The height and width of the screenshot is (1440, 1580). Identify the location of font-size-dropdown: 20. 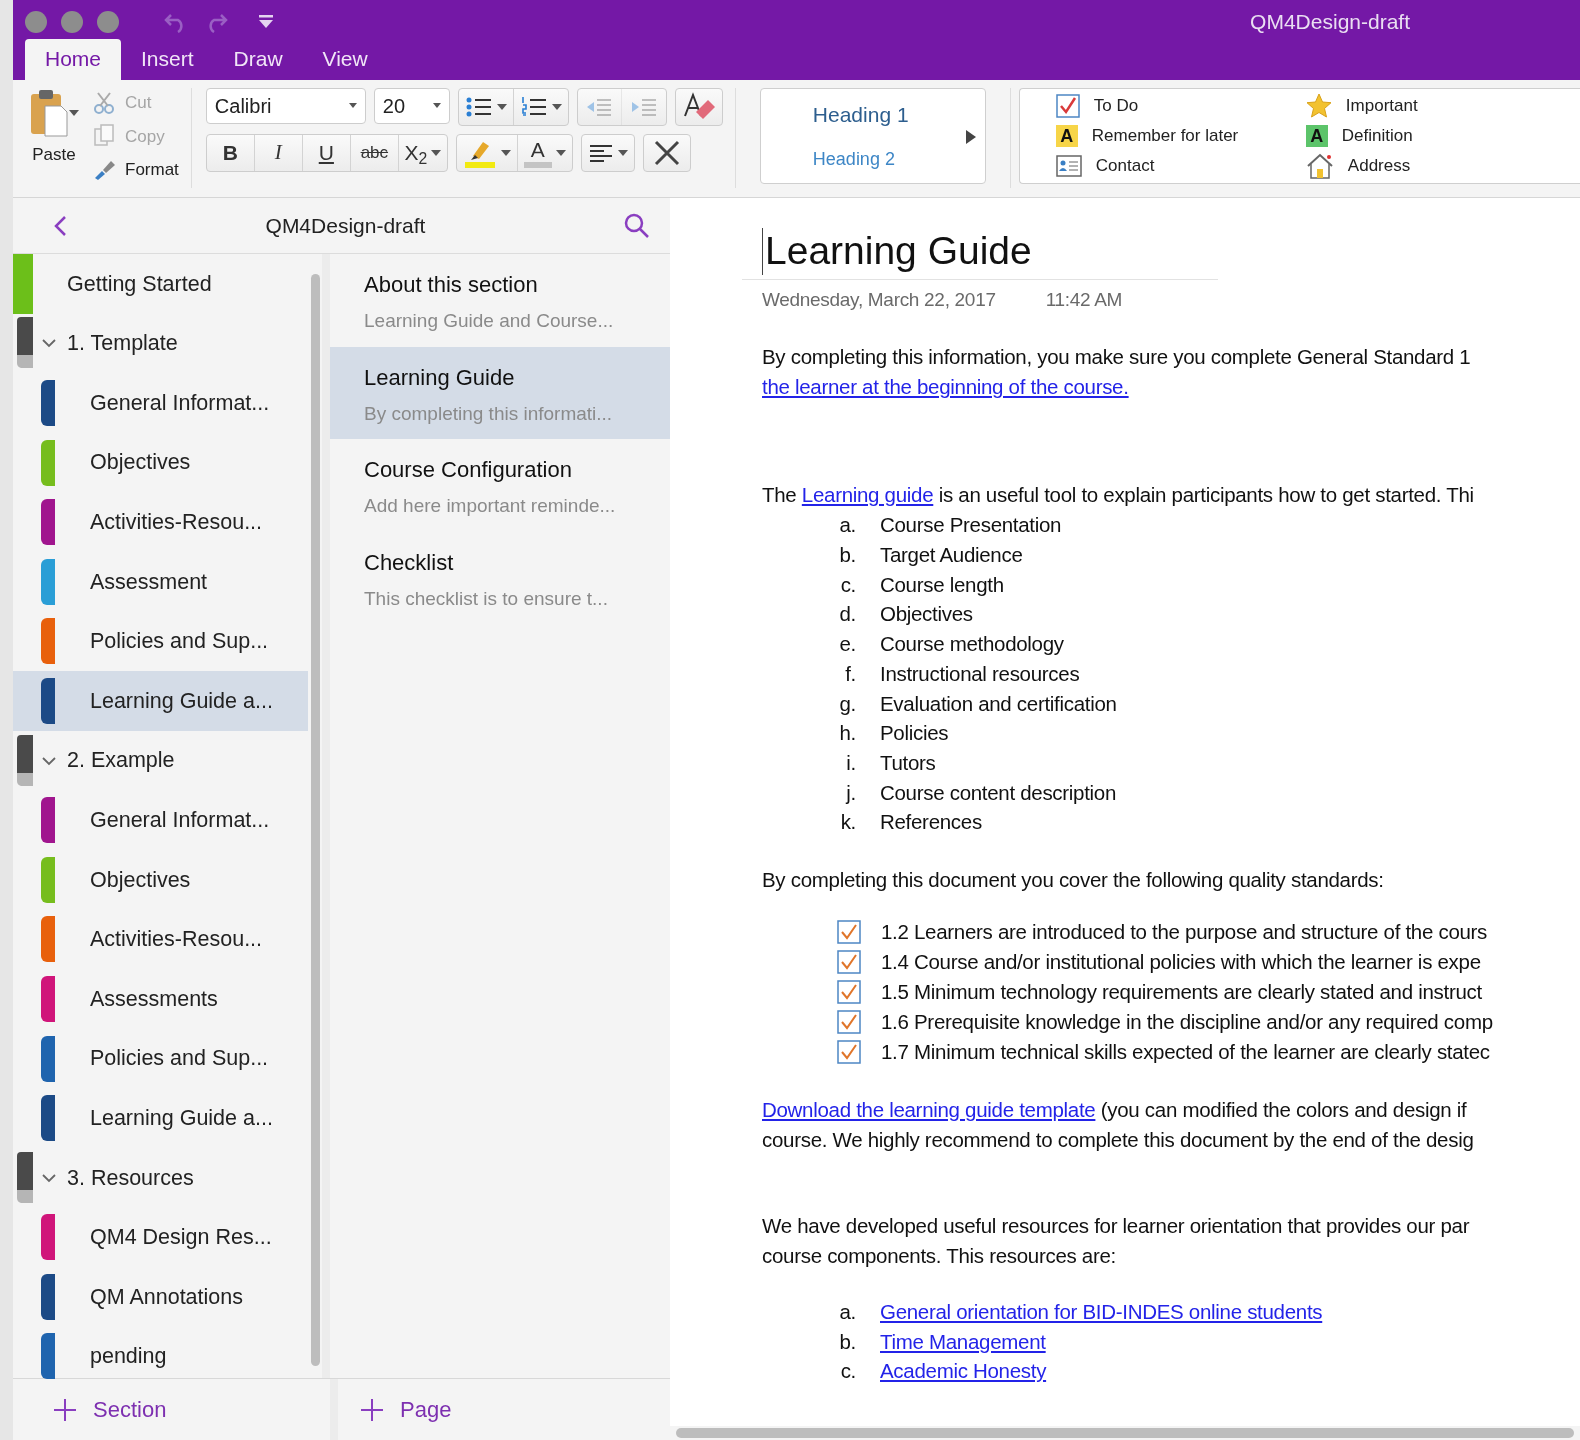
(411, 106).